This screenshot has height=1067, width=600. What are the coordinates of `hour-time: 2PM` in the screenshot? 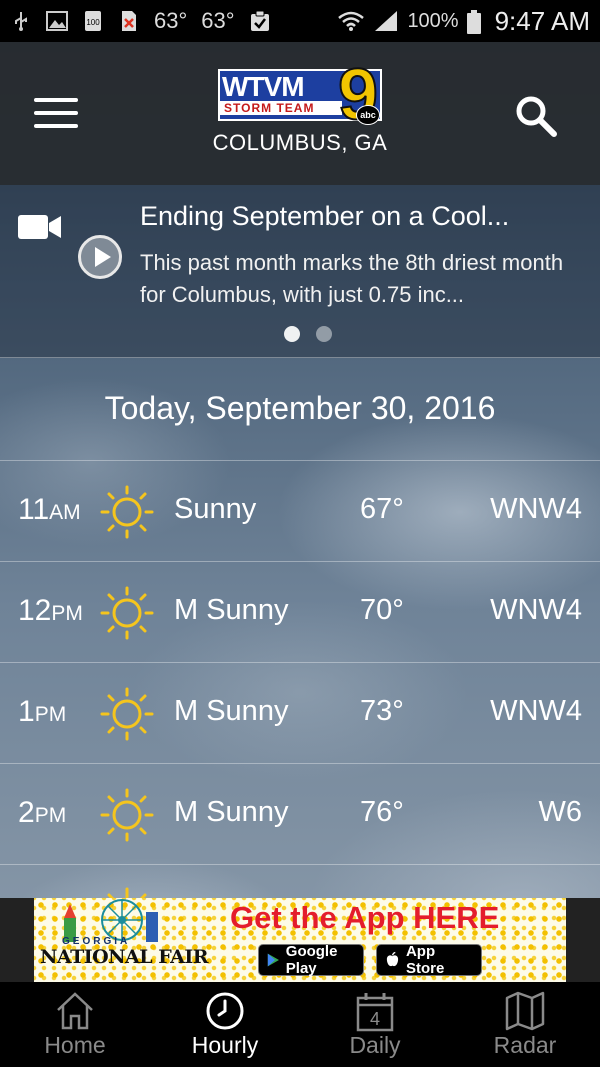 It's located at (42, 812).